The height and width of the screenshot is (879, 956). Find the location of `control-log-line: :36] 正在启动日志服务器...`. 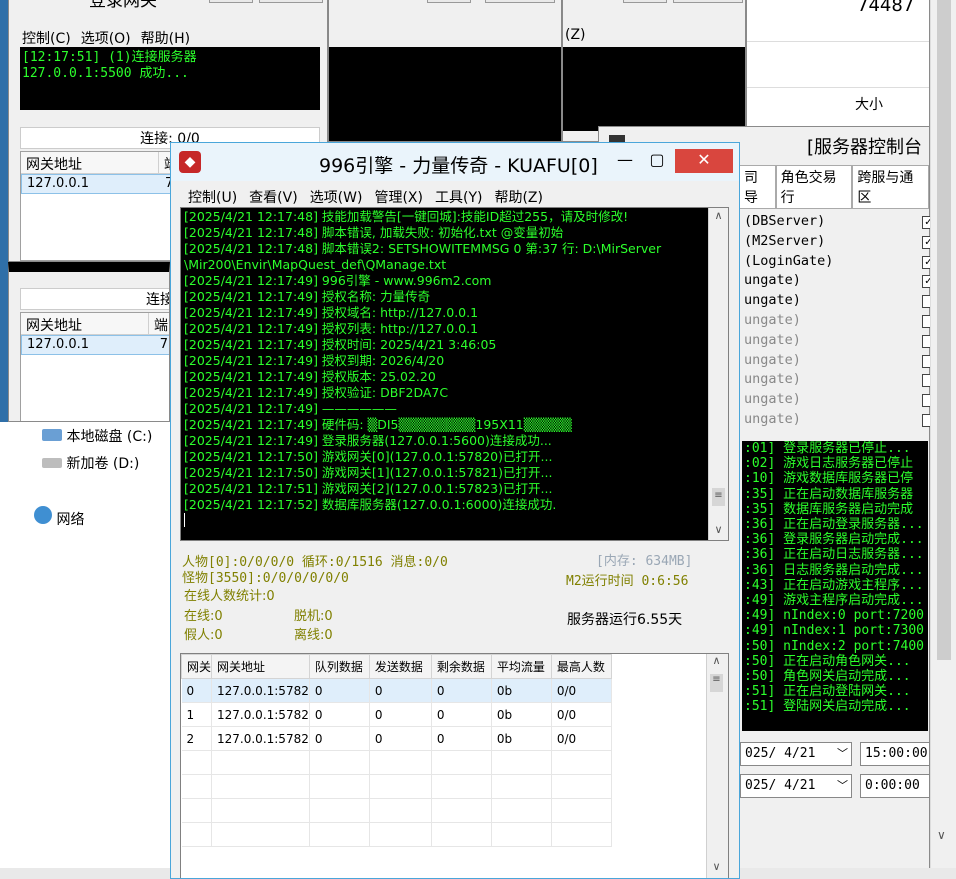

control-log-line: :36] 正在启动日志服务器... is located at coordinates (834, 555).